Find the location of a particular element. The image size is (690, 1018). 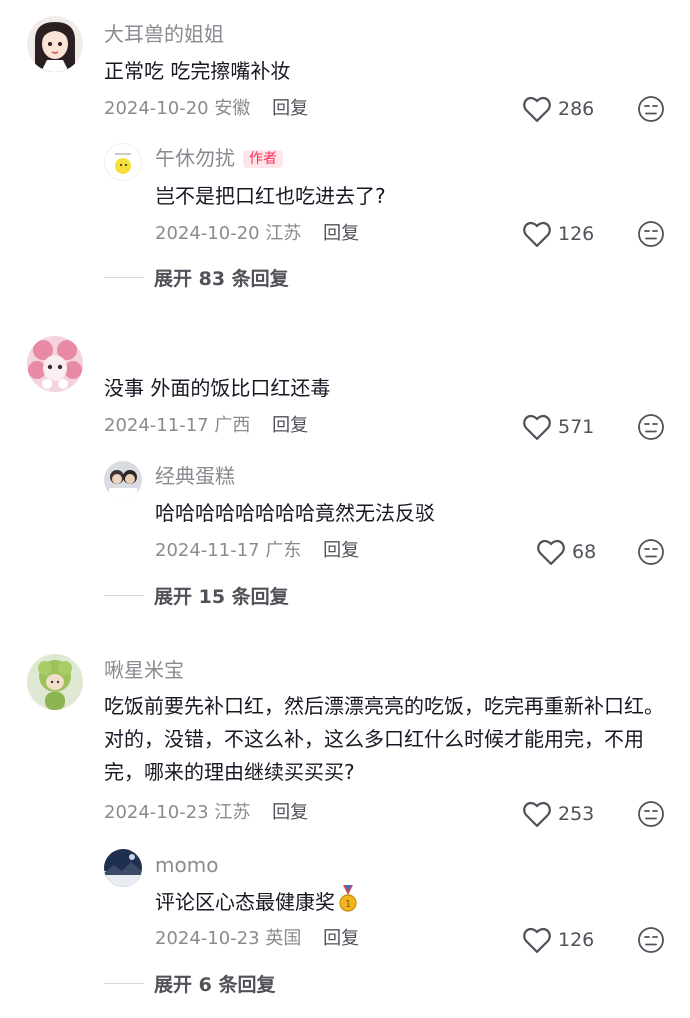

expand-replies-button: 展开 15 条回复 is located at coordinates (196, 595).